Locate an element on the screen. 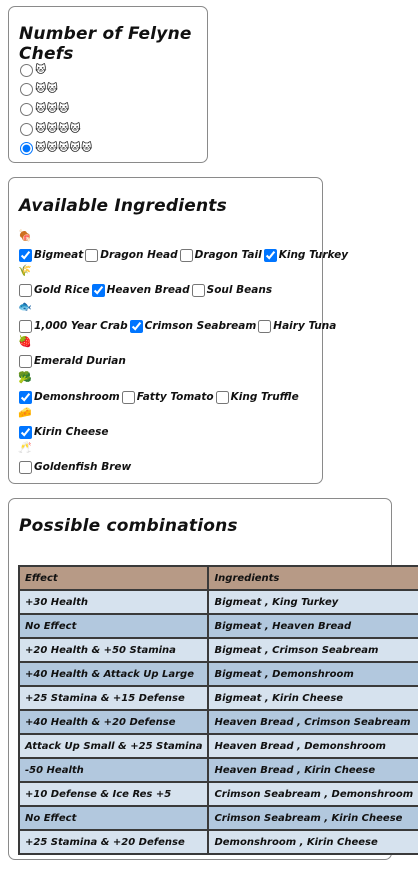 The height and width of the screenshot is (869, 418). ingredient-label: 1,000 Year Crab is located at coordinates (81, 326).